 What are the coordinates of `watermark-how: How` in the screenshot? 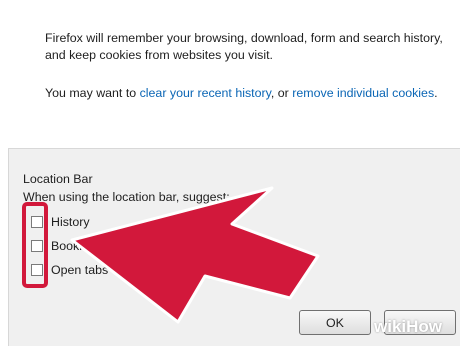 It's located at (424, 326).